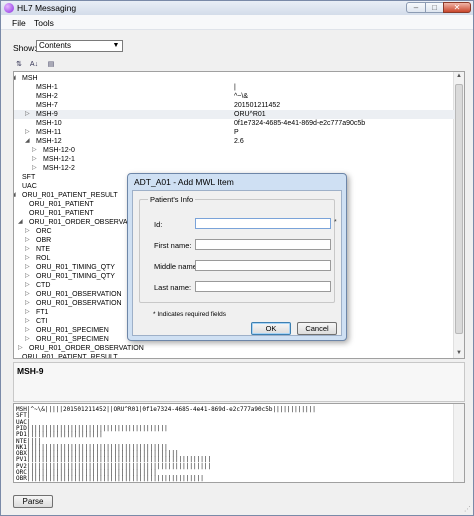  What do you see at coordinates (172, 199) in the screenshot?
I see `group-label: Patient's Info` at bounding box center [172, 199].